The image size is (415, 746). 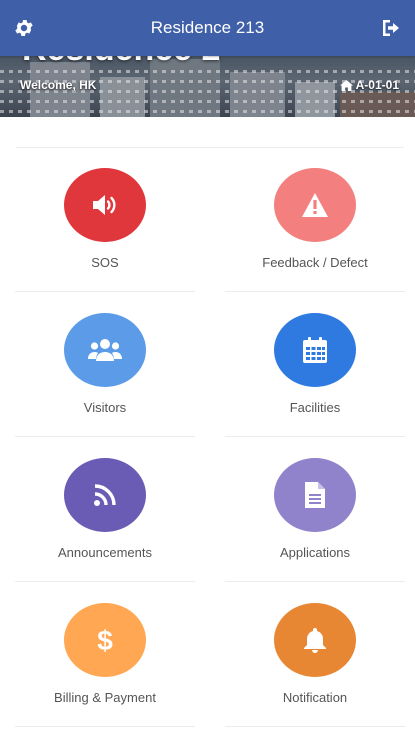 What do you see at coordinates (207, 86) in the screenshot?
I see `residence-banner: Residence 2 Welcome, HK A-01-01` at bounding box center [207, 86].